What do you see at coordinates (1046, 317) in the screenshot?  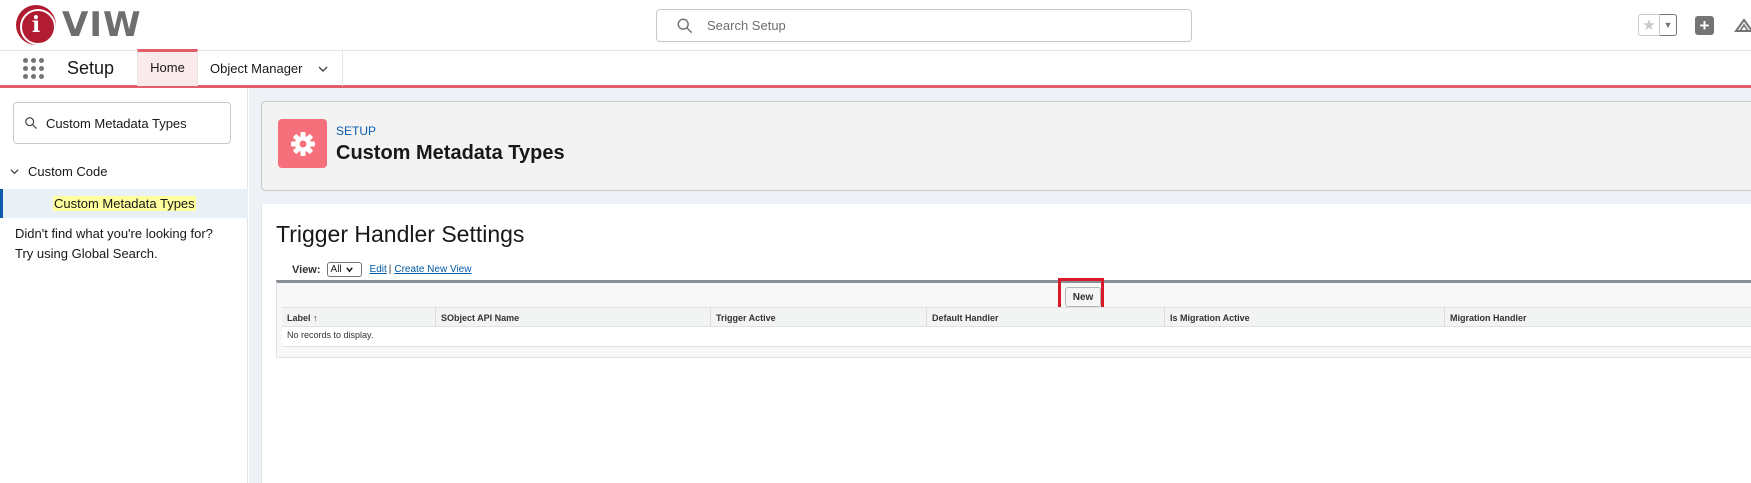 I see `column-header-default-handler: Default Handler` at bounding box center [1046, 317].